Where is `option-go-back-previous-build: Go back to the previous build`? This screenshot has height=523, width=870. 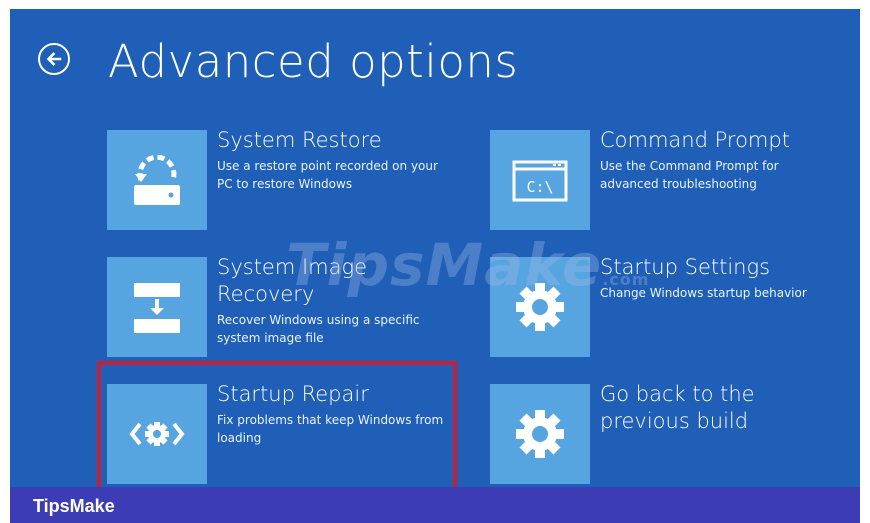 option-go-back-previous-build: Go back to the previous build is located at coordinates (660, 433).